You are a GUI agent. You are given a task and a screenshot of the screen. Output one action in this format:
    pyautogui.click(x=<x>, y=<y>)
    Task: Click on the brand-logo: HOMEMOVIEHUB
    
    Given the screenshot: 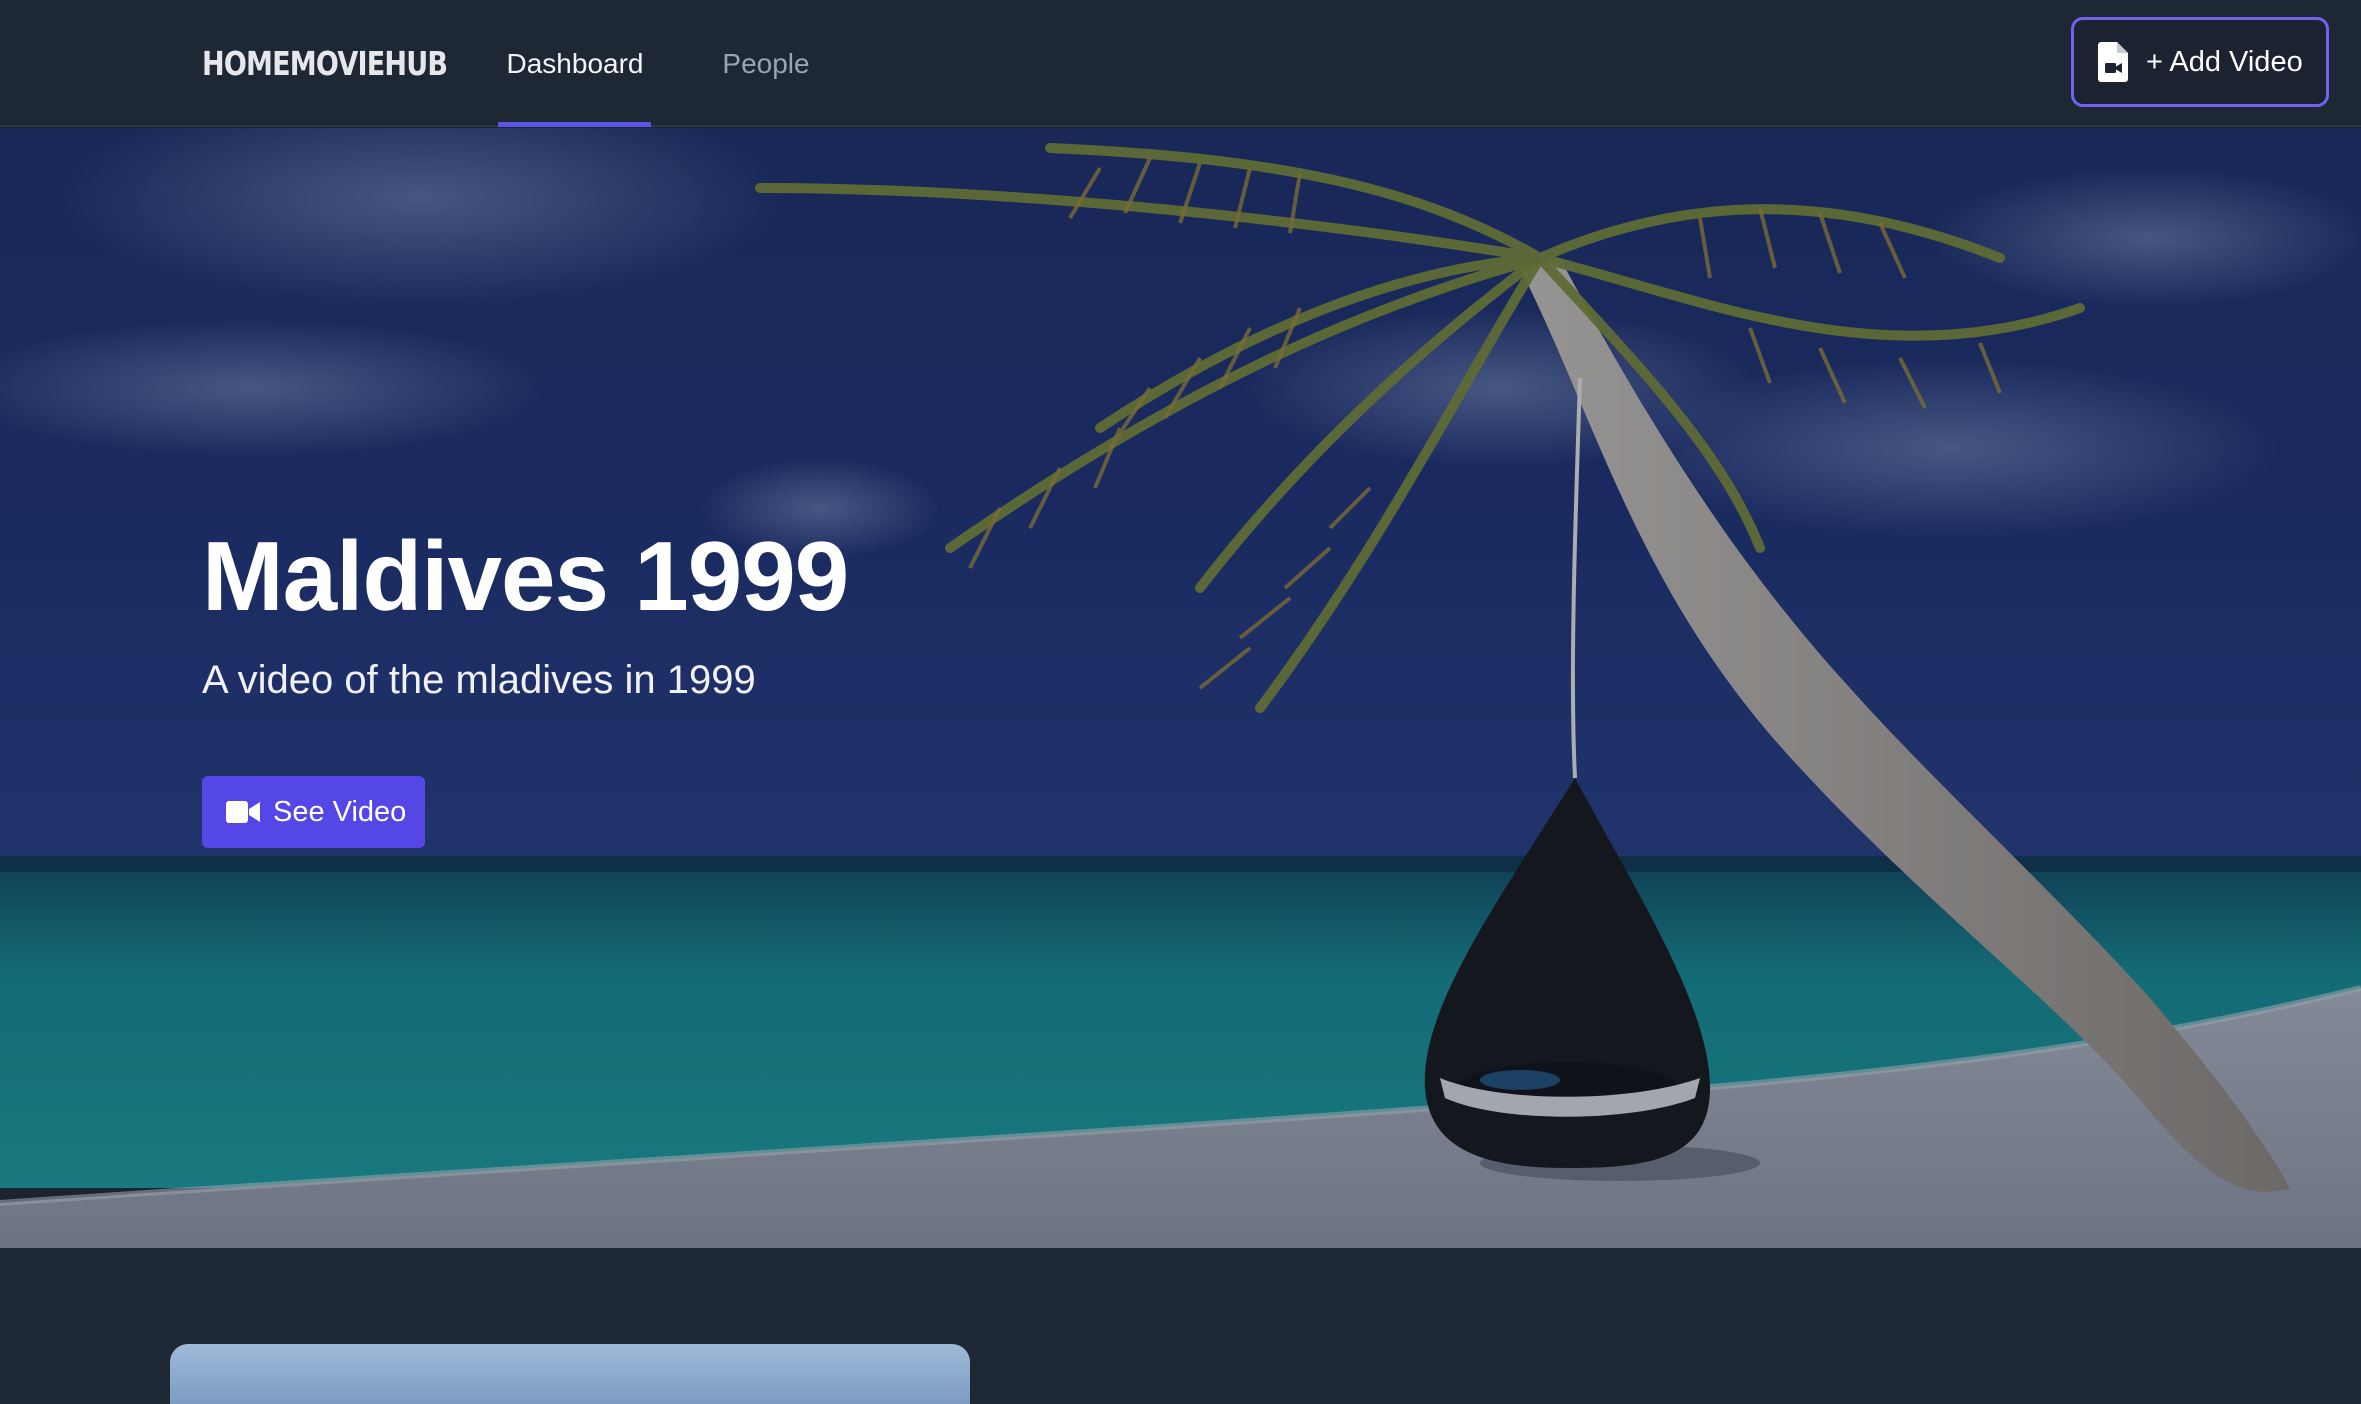 What is the action you would take?
    pyautogui.click(x=325, y=64)
    